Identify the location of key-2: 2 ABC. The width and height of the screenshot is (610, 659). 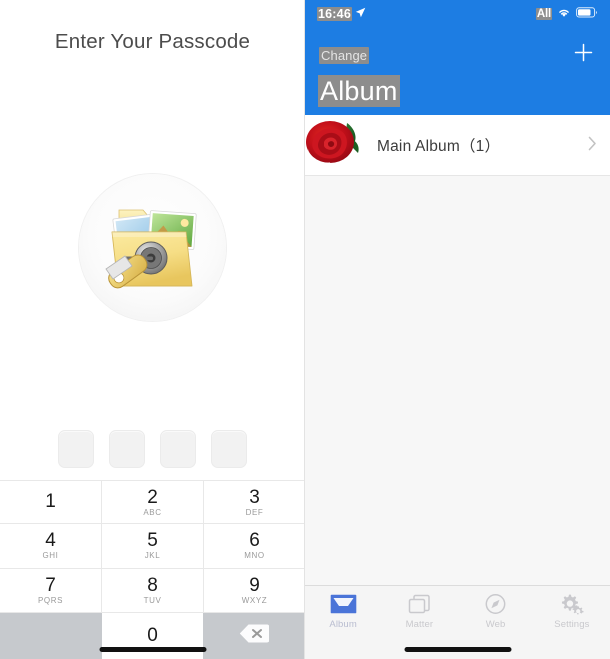
(153, 502).